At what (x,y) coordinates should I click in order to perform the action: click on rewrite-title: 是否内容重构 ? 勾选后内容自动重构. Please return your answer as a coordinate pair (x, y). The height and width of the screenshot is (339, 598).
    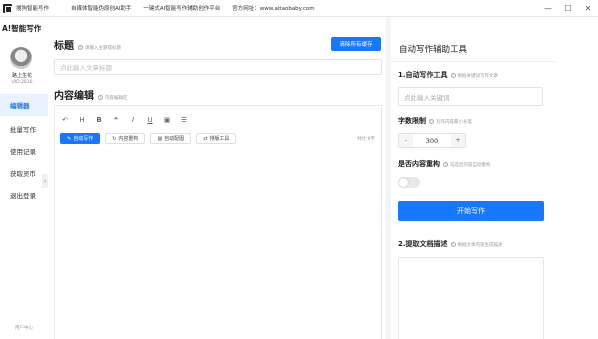
    Looking at the image, I should click on (444, 164).